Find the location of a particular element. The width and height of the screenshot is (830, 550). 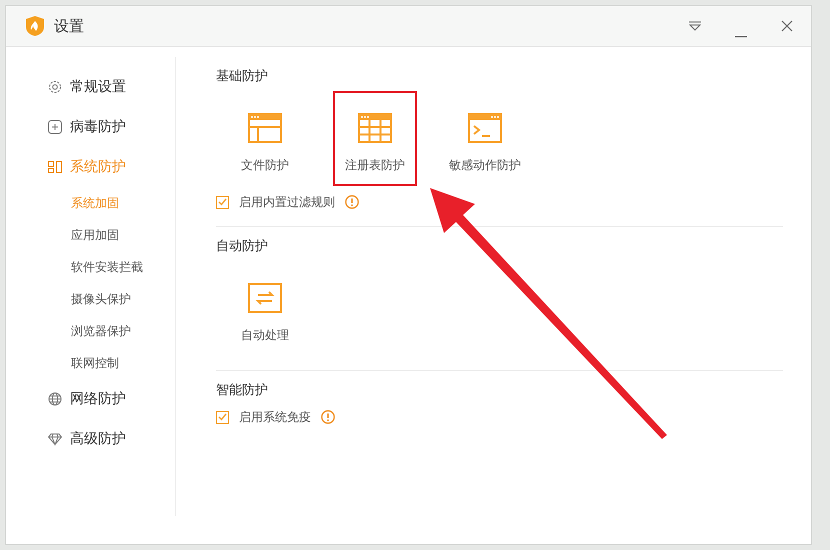

feature-button: 注册表防护 is located at coordinates (375, 138).